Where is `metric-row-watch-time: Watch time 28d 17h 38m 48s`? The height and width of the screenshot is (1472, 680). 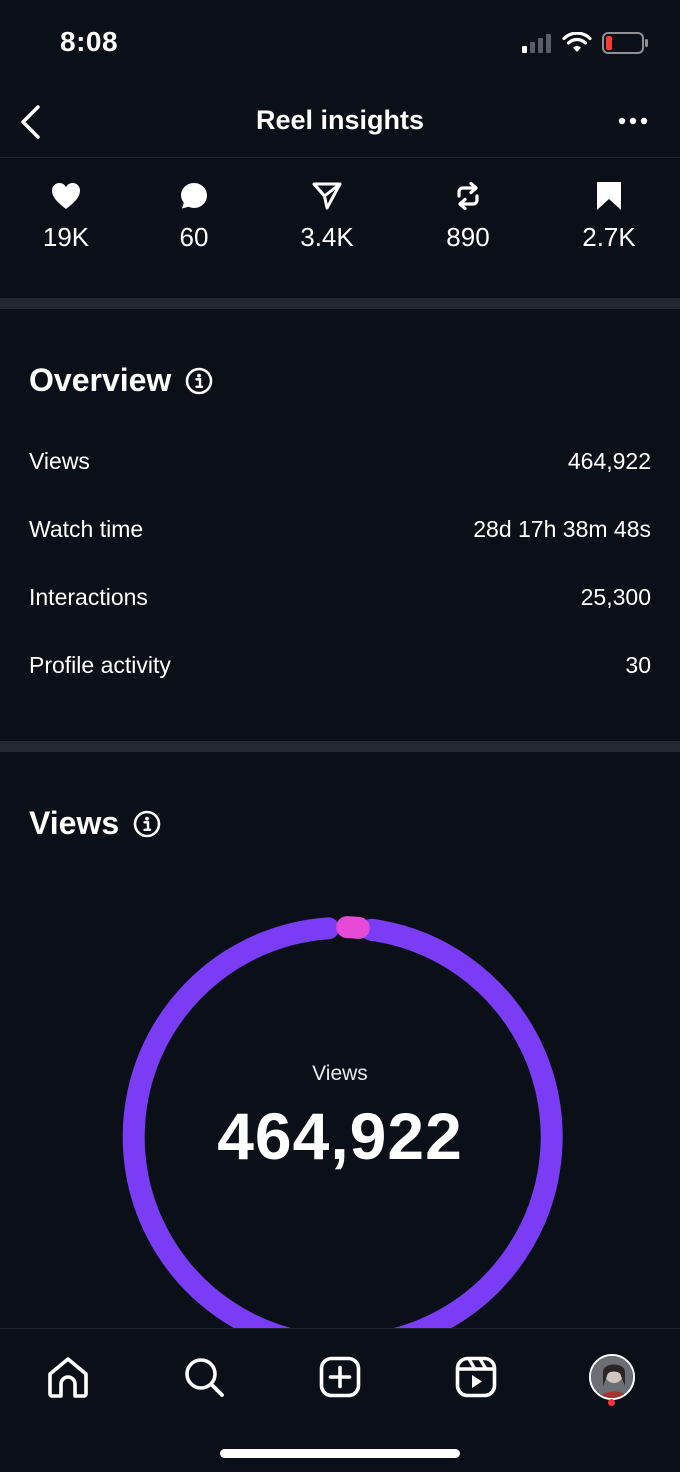
metric-row-watch-time: Watch time 28d 17h 38m 48s is located at coordinates (340, 529).